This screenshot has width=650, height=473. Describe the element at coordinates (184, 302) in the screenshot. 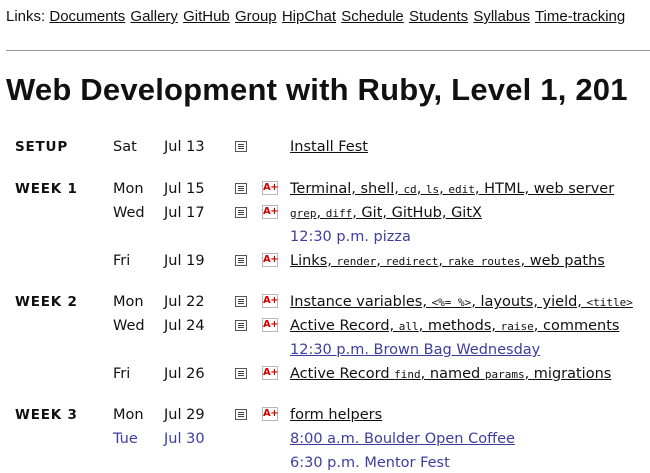

I see `date-label: Jul 22` at that location.